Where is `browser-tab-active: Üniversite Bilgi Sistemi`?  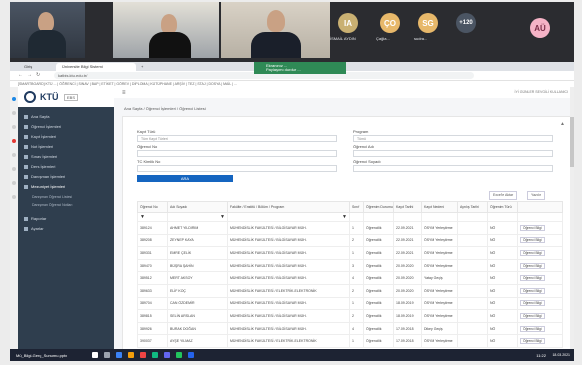
browser-tab-active: Üniversite Bilgi Sistemi is located at coordinates (96, 67).